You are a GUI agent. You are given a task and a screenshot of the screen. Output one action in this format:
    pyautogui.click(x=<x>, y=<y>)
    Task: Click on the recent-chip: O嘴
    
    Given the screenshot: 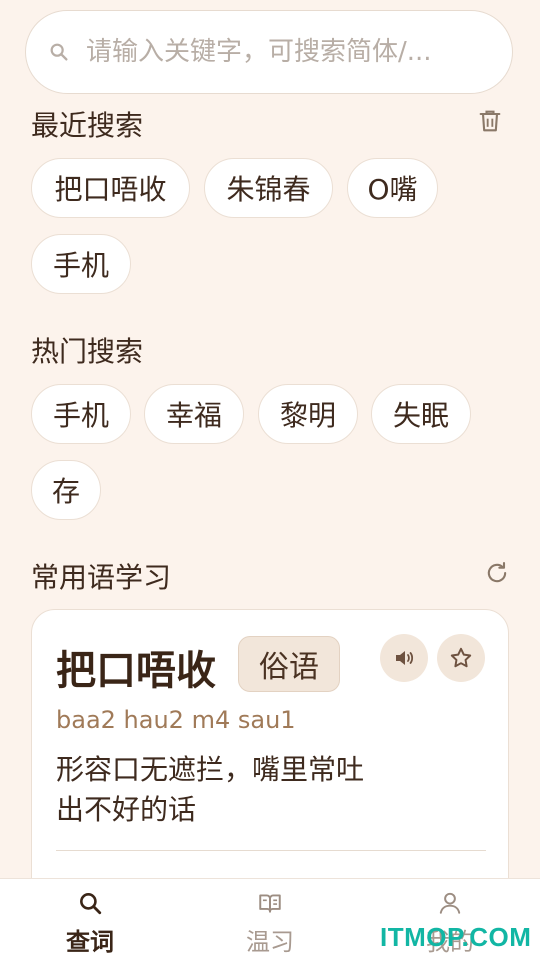 What is the action you would take?
    pyautogui.click(x=392, y=188)
    